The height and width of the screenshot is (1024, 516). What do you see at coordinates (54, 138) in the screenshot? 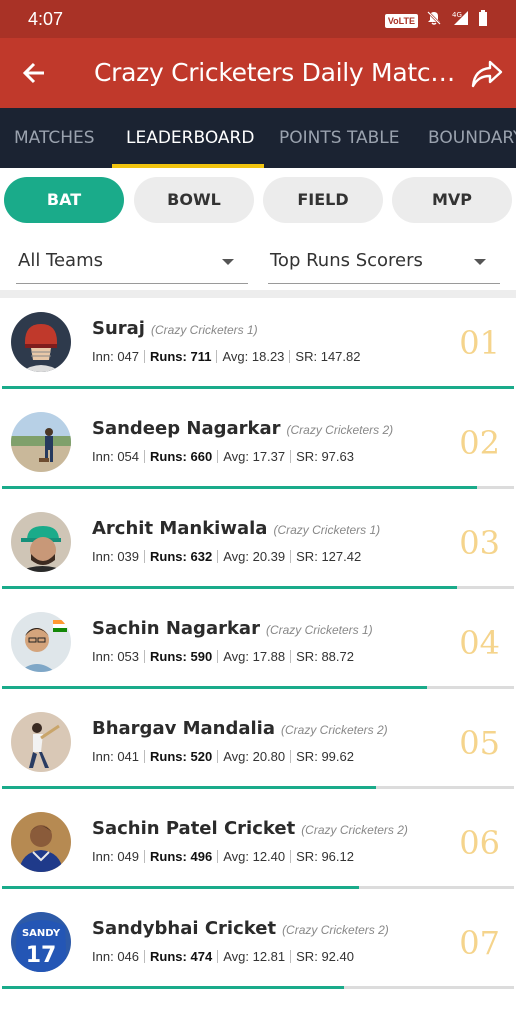
I see `tab-matches: MATCHES` at bounding box center [54, 138].